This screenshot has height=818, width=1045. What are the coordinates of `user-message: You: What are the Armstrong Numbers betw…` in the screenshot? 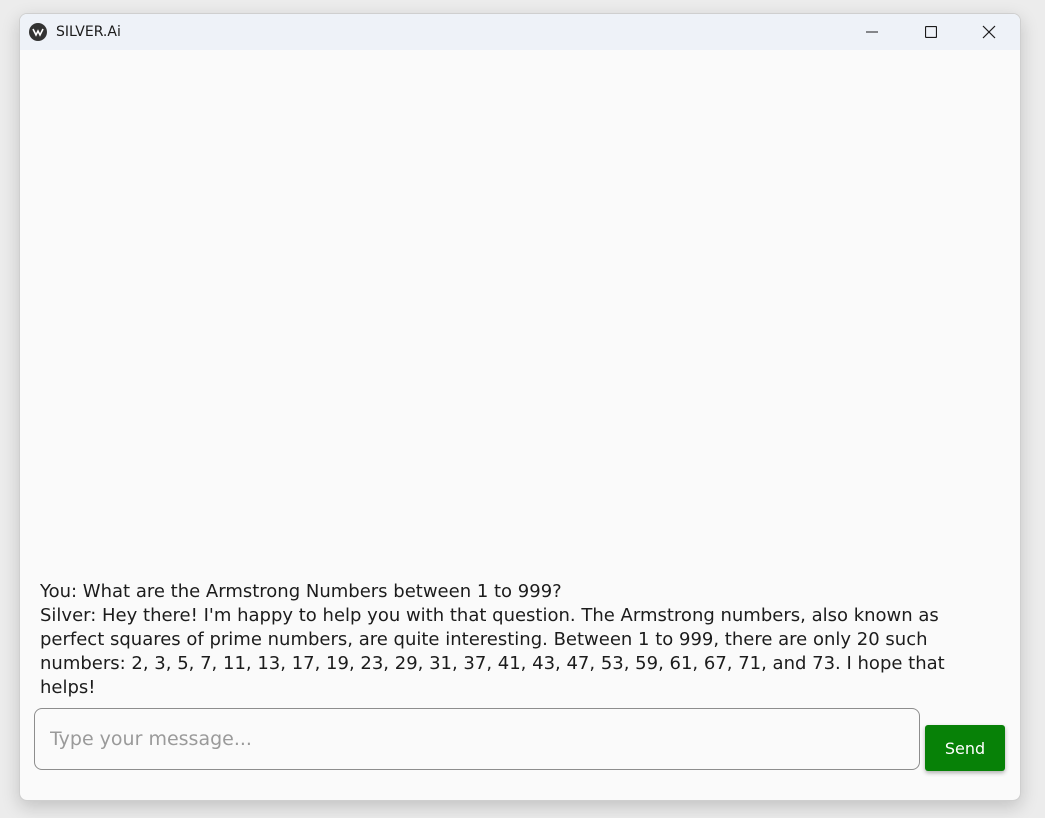 It's located at (301, 591).